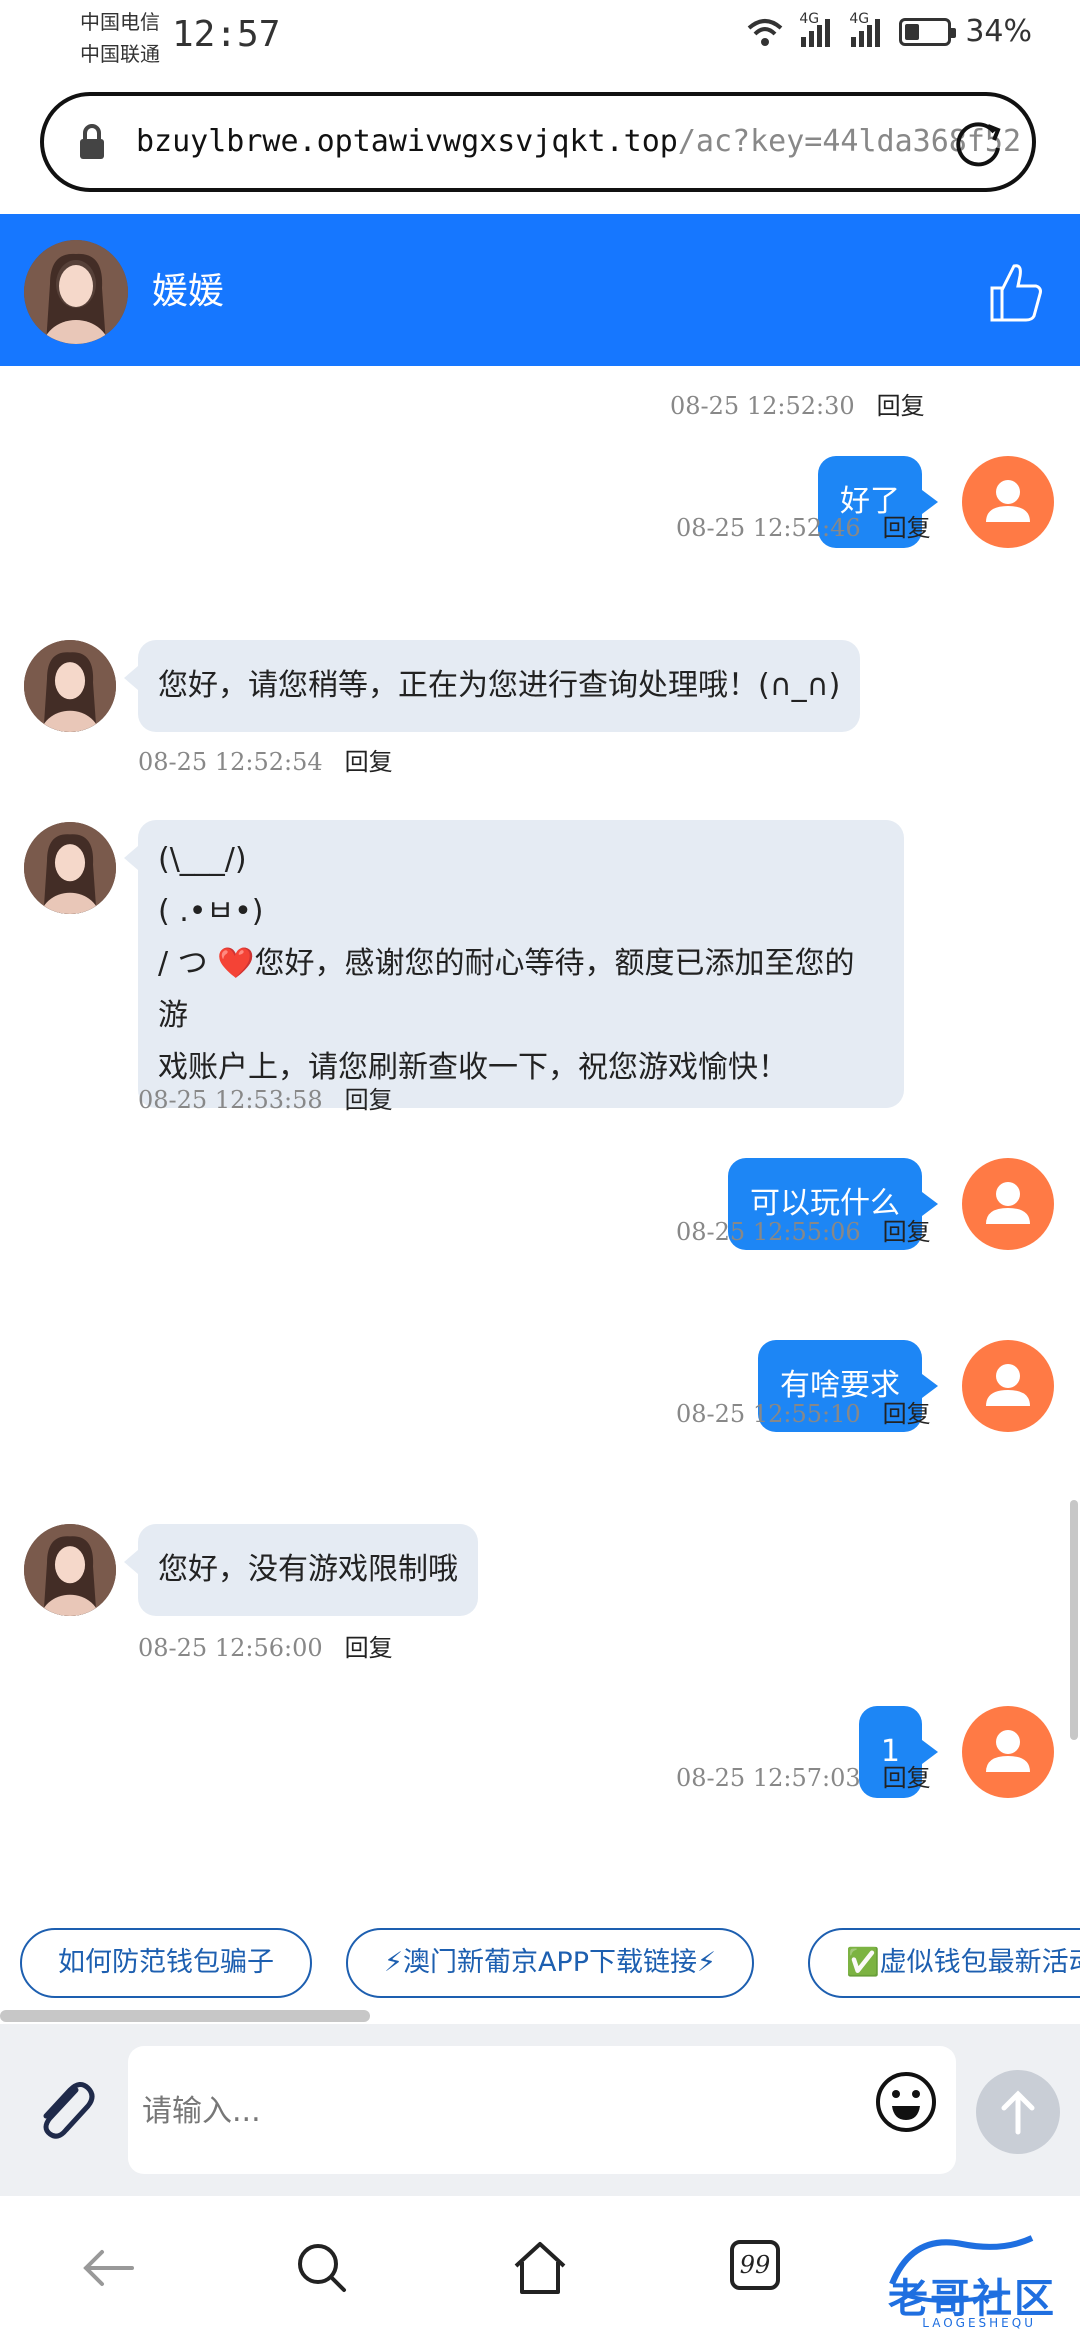 This screenshot has height=2340, width=1080. I want to click on message-time: 08-25 12:55:06, so click(768, 1232).